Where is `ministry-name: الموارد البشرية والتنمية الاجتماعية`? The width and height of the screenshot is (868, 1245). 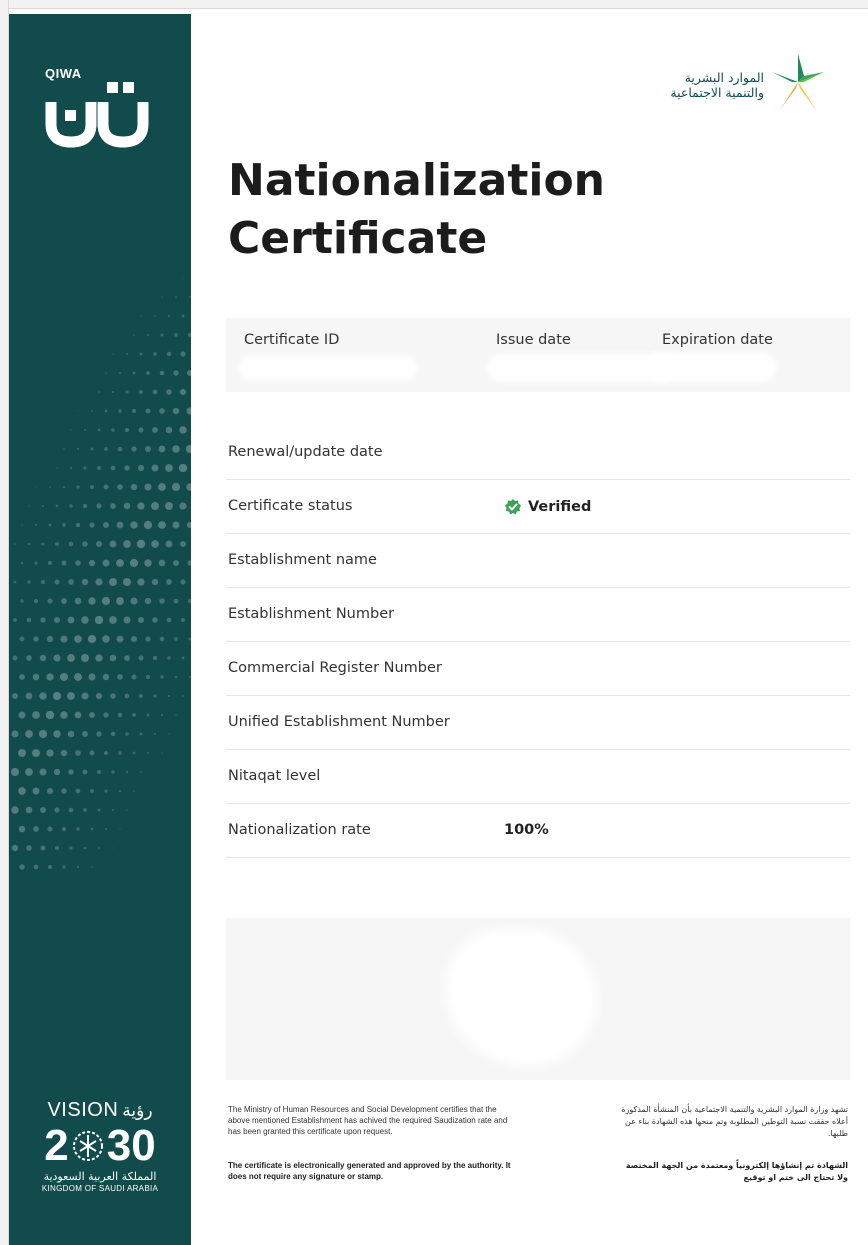 ministry-name: الموارد البشرية والتنمية الاجتماعية is located at coordinates (706, 85).